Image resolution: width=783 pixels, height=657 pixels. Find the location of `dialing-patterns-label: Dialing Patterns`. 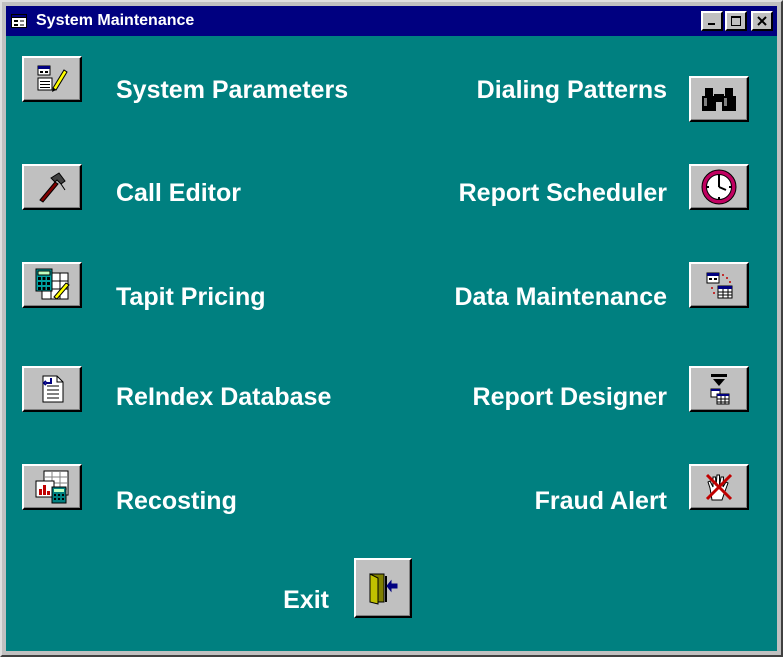

dialing-patterns-label: Dialing Patterns is located at coordinates (571, 90).